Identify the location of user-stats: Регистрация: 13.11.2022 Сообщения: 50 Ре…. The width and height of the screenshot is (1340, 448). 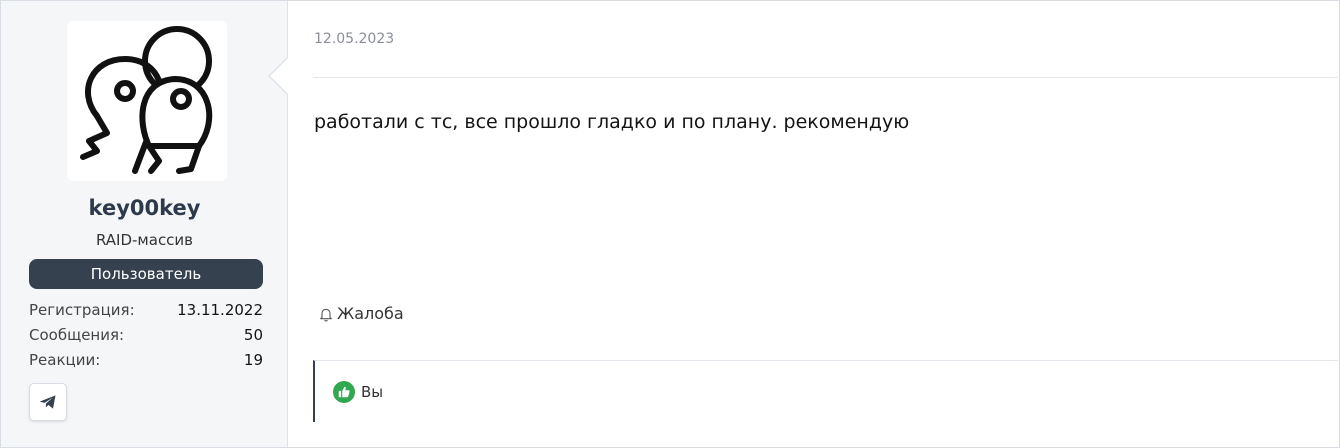
(146, 335).